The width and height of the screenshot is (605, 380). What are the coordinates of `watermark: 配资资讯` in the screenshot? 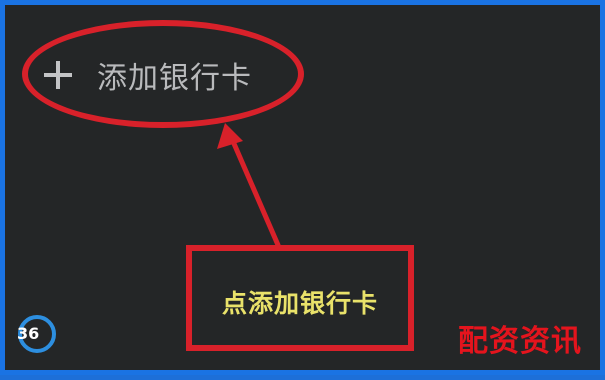 It's located at (520, 341).